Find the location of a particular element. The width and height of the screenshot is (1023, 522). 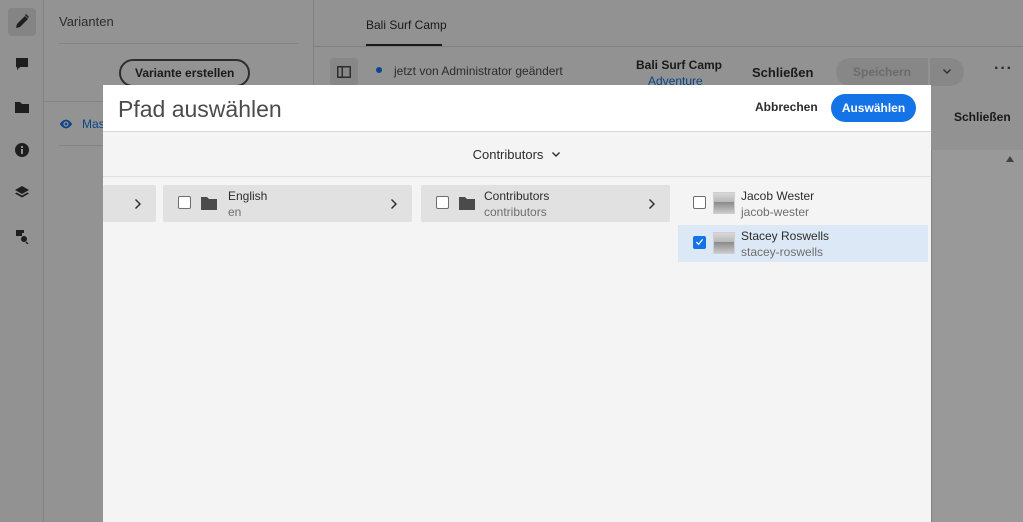

dialog-title: Pfad auswählen is located at coordinates (200, 109).